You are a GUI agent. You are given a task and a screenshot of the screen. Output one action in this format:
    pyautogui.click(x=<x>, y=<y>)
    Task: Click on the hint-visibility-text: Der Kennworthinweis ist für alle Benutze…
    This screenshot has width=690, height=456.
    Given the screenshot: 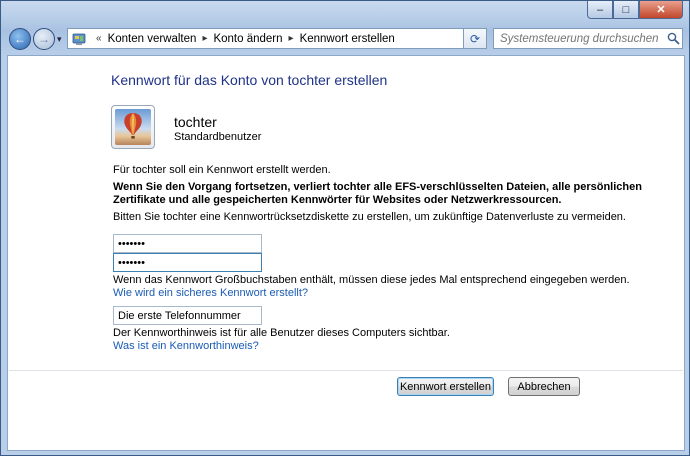 What is the action you would take?
    pyautogui.click(x=281, y=333)
    